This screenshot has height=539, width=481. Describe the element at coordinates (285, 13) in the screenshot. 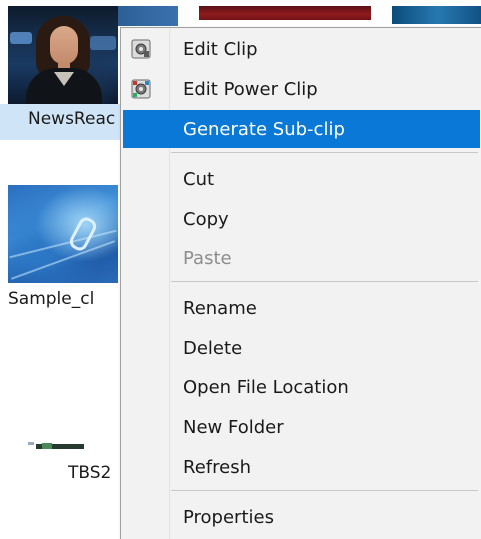

I see `clip-thumbnail-red` at that location.